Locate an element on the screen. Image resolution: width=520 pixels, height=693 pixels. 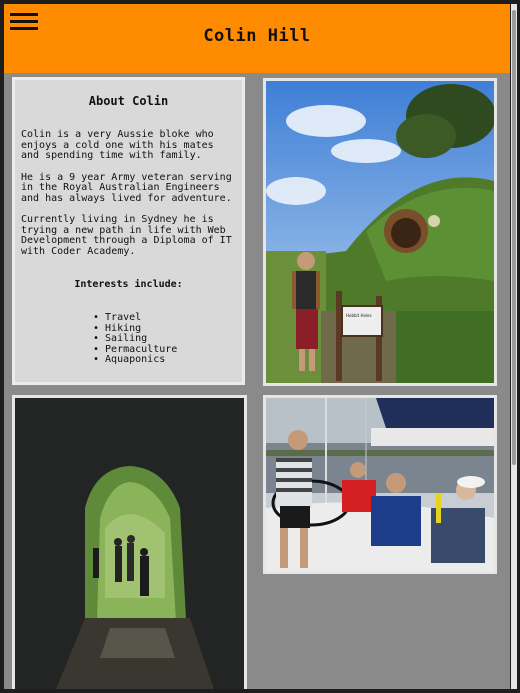
vertical-scrollbar is located at coordinates (514, 346).